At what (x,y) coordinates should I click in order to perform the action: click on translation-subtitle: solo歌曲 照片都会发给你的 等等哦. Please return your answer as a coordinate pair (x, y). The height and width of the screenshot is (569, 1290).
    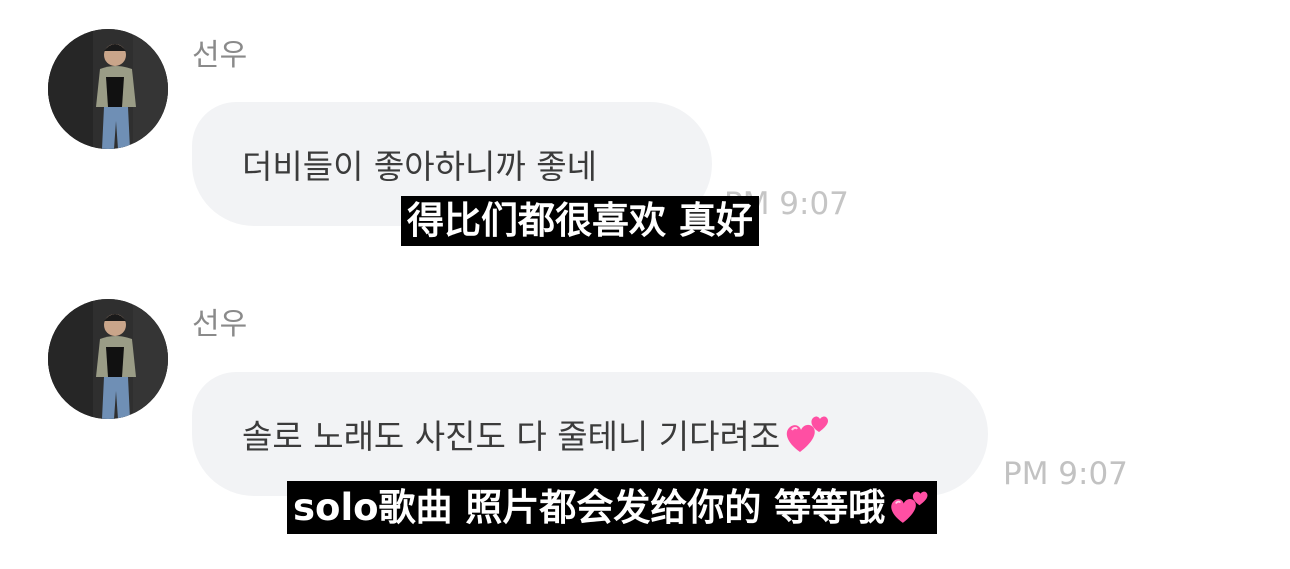
    Looking at the image, I should click on (612, 507).